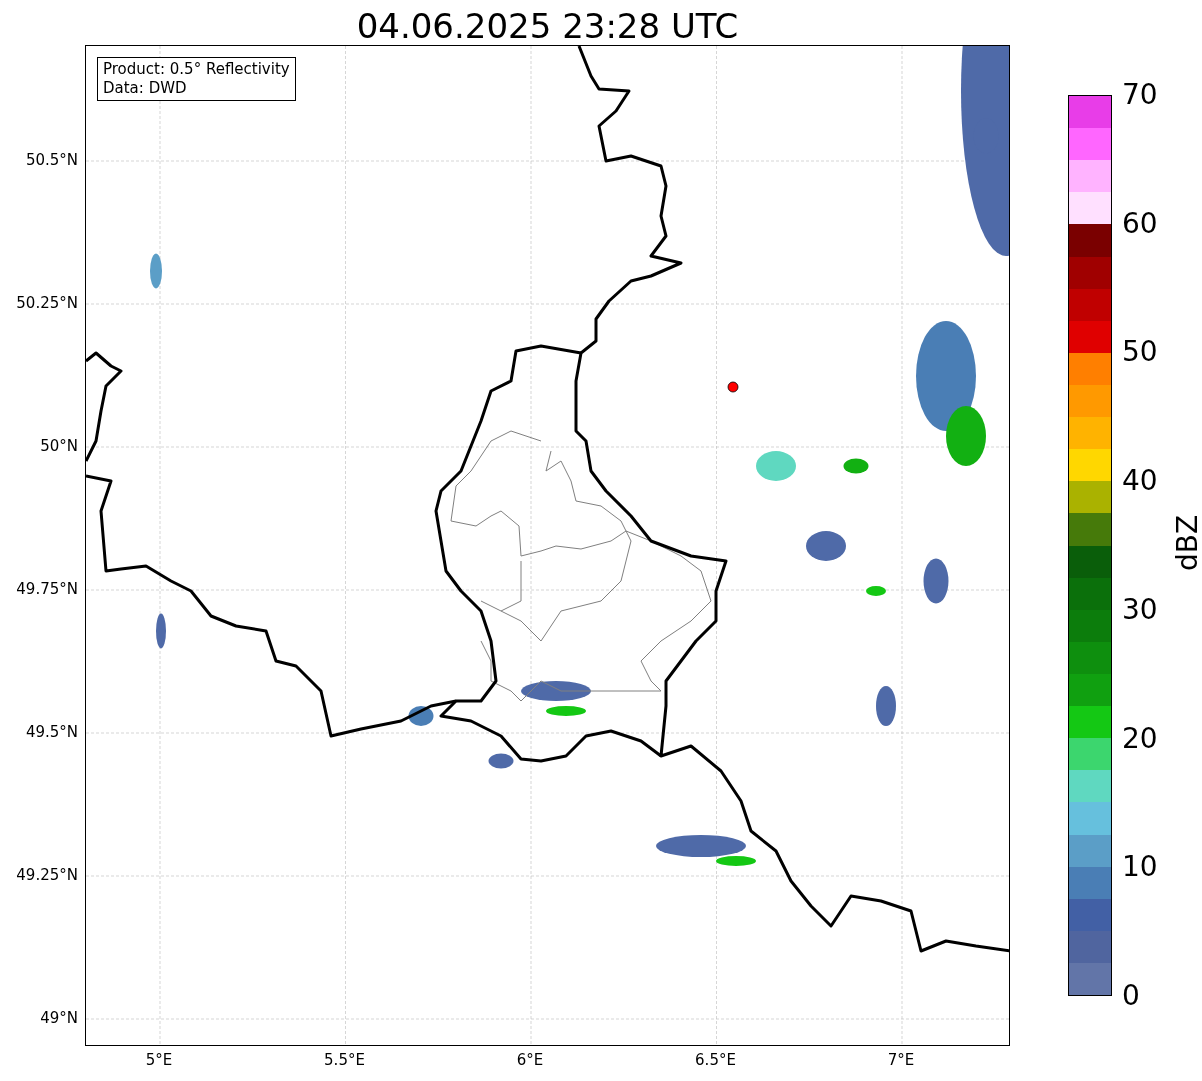 This screenshot has width=1202, height=1081. What do you see at coordinates (196, 69) in the screenshot?
I see `info-text: Product: 0.5° Reflectivity` at bounding box center [196, 69].